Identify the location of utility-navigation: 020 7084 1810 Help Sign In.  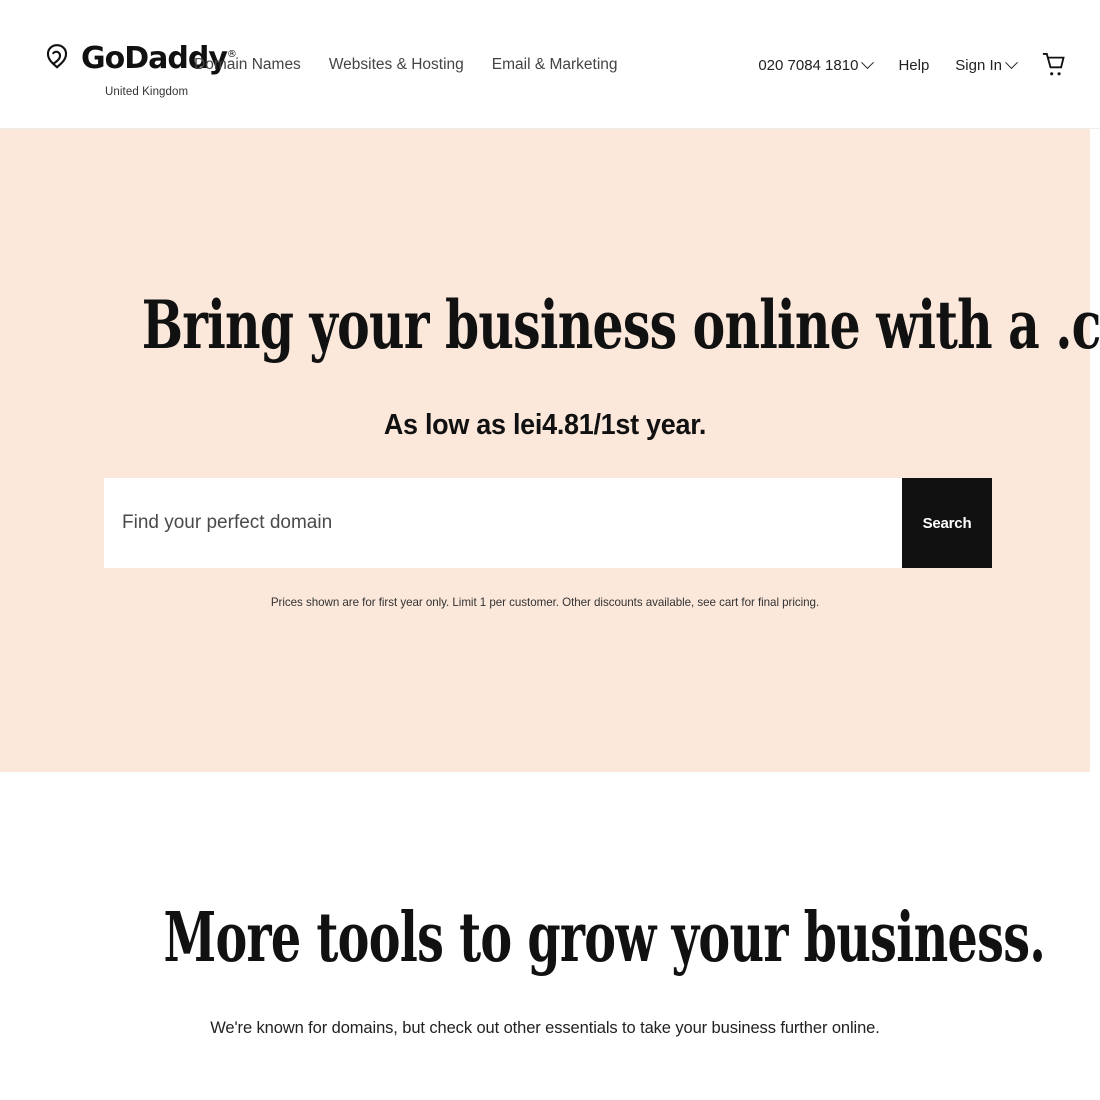
(912, 65).